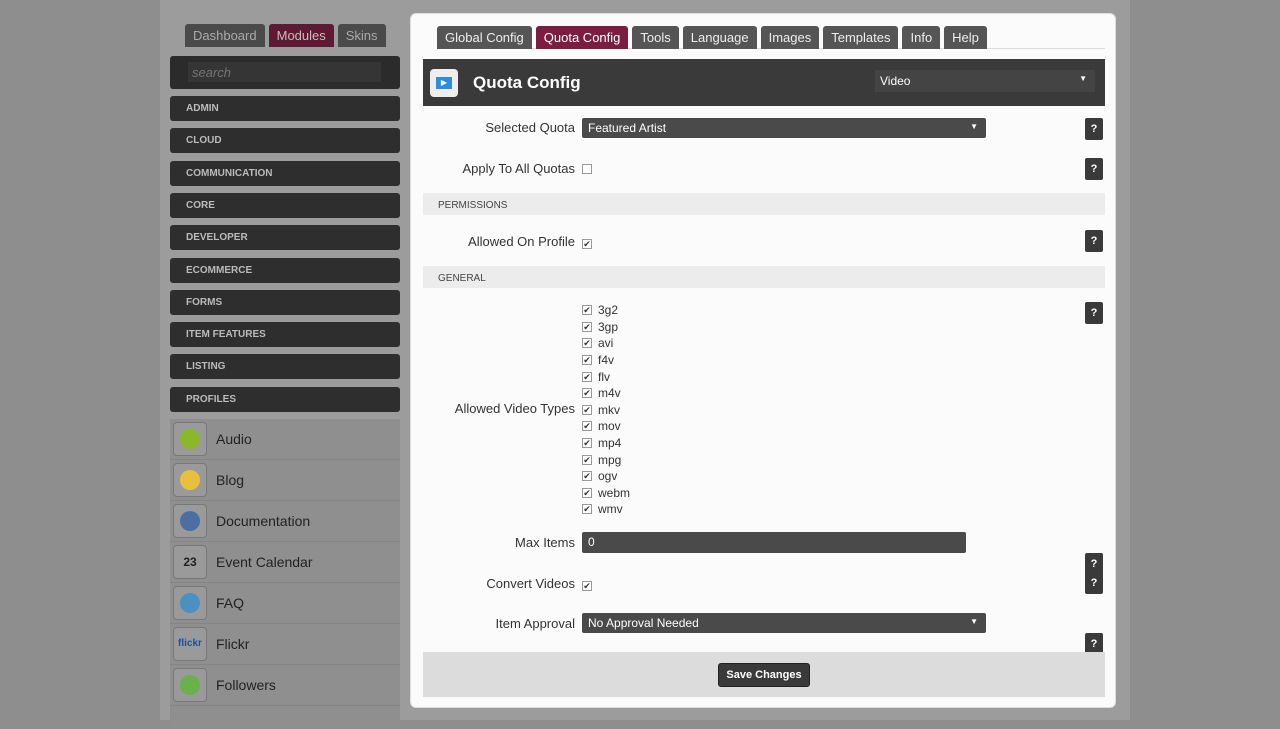  What do you see at coordinates (285, 644) in the screenshot?
I see `module-item: flickr Flickr` at bounding box center [285, 644].